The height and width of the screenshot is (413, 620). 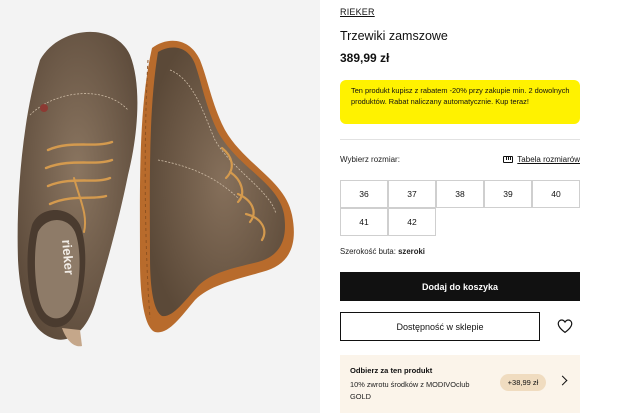 What do you see at coordinates (394, 36) in the screenshot?
I see `product-title: Trzewiki zamszowe` at bounding box center [394, 36].